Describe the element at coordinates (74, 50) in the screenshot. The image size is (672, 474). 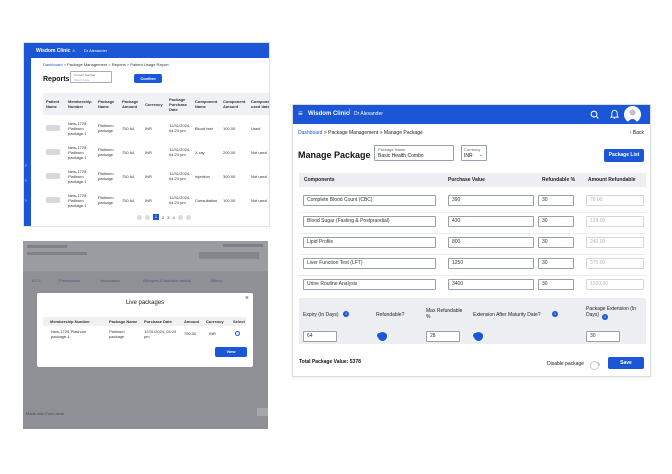
I see `alert-icon: ⚠` at that location.